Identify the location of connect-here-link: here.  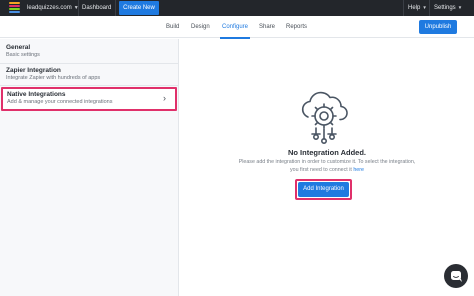
(358, 170).